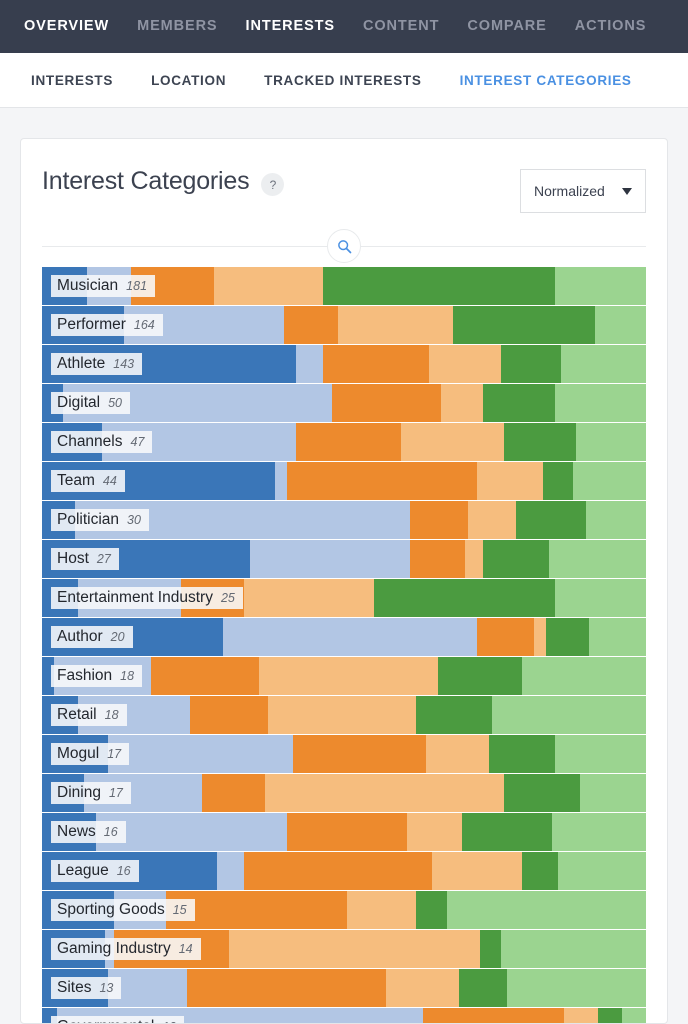  What do you see at coordinates (506, 26) in the screenshot?
I see `topnav-item-compare: COMPARE` at bounding box center [506, 26].